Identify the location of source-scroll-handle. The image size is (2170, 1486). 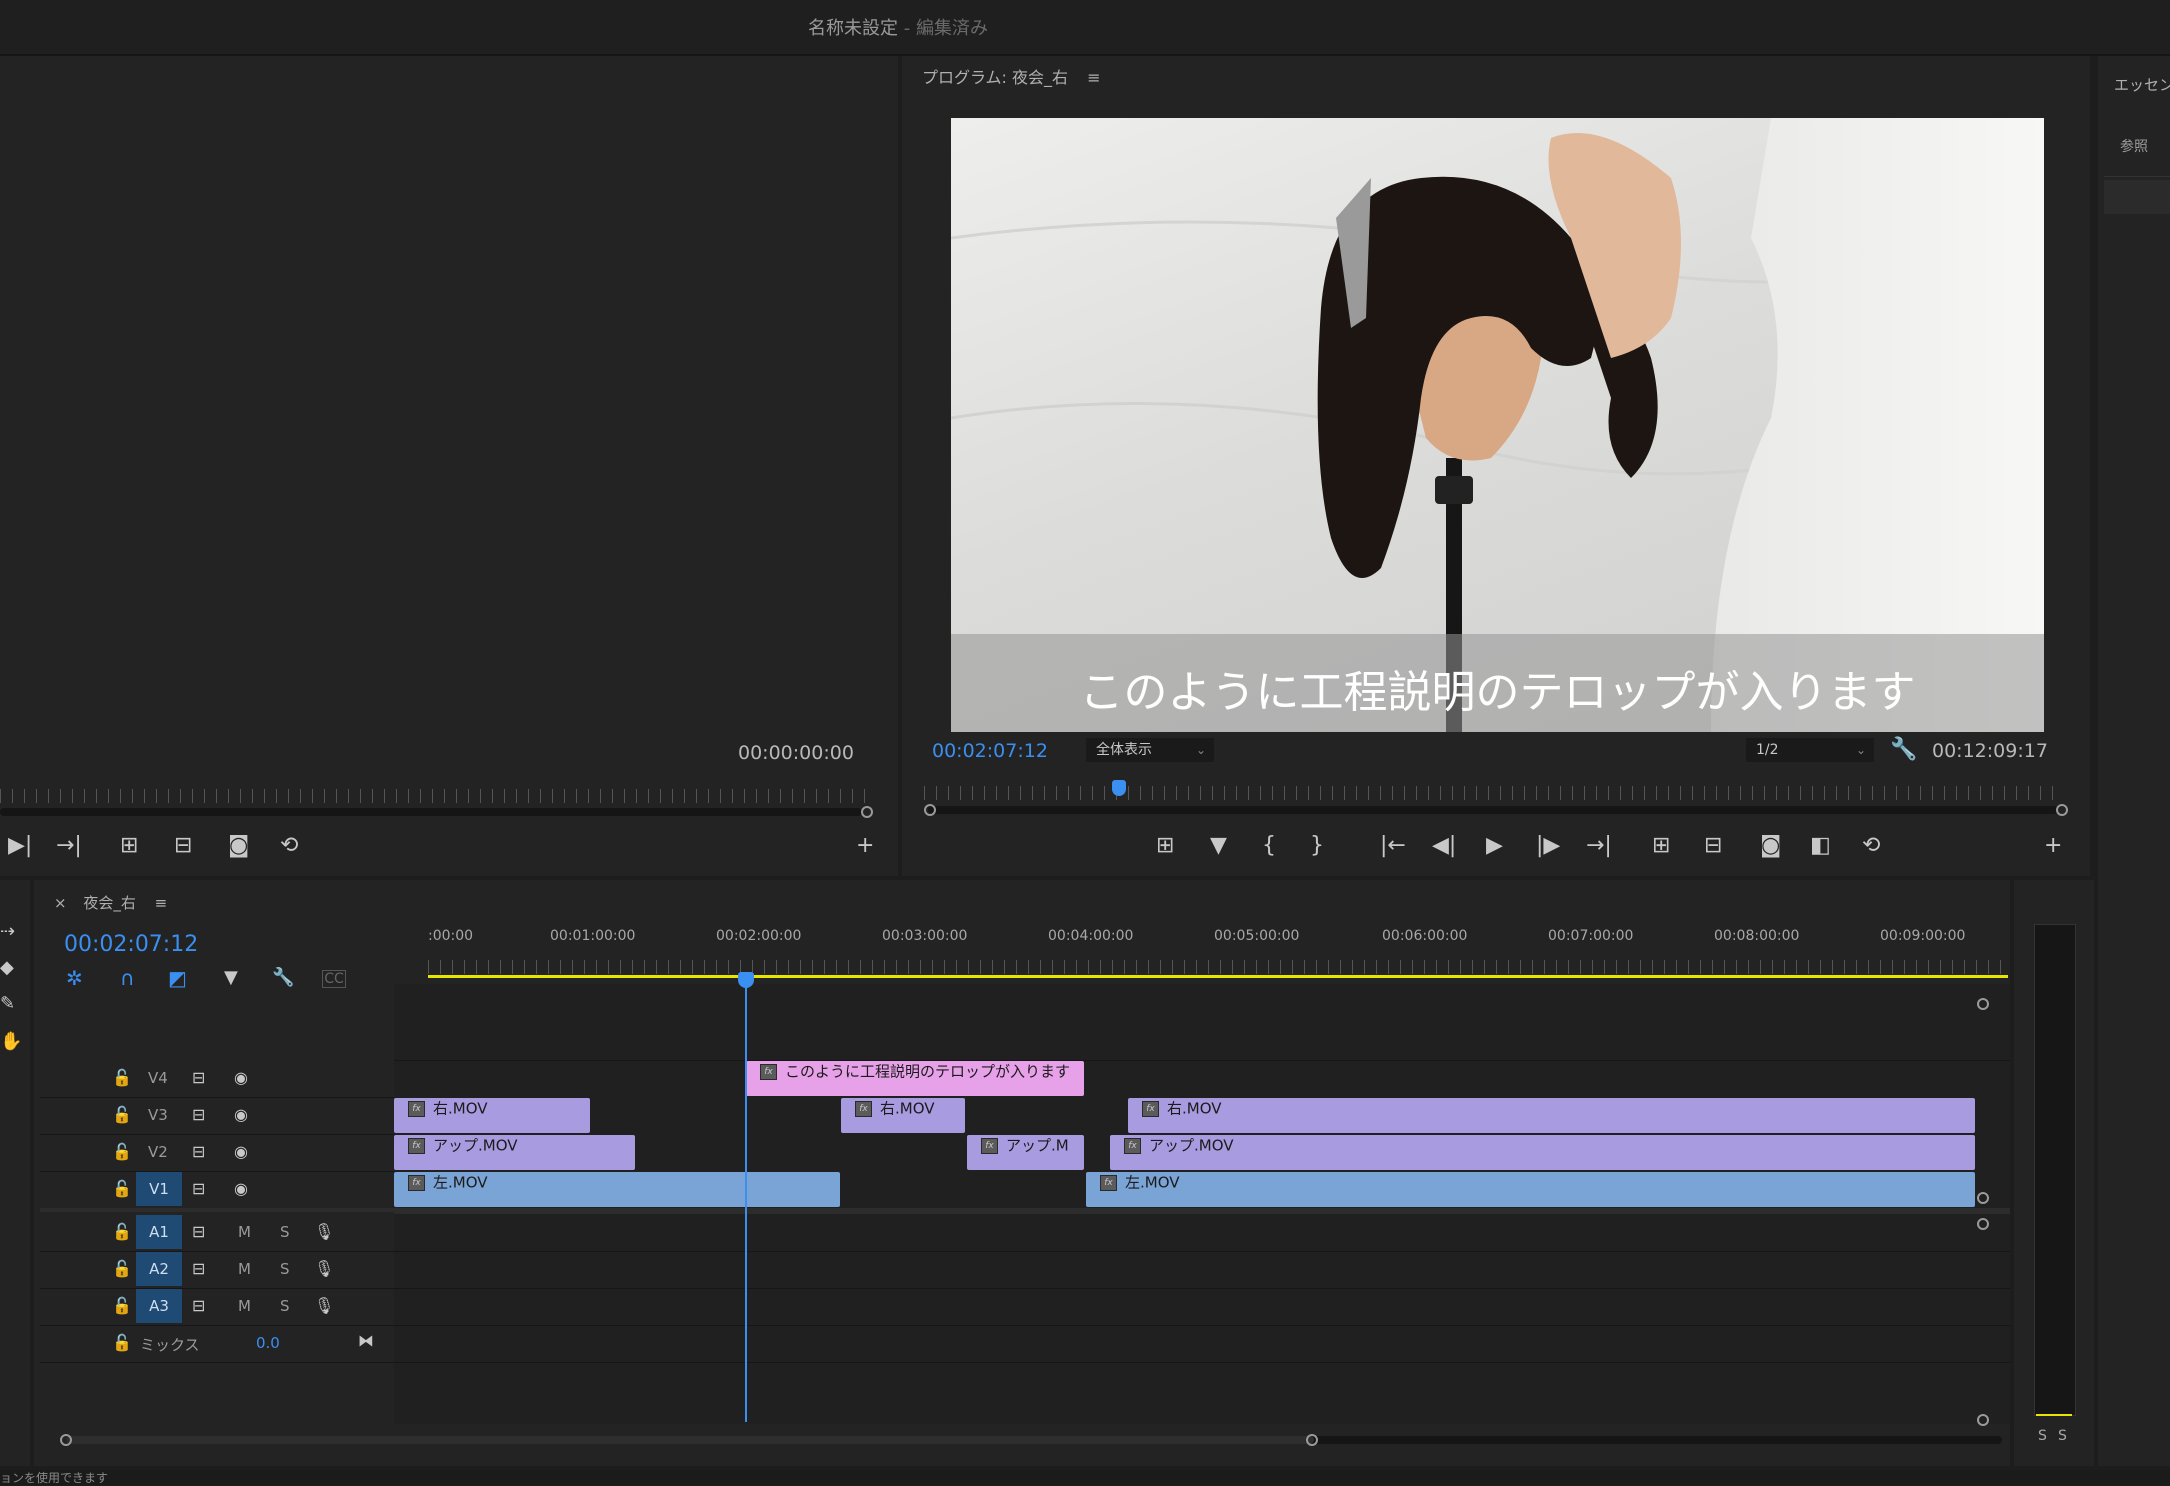
(867, 812).